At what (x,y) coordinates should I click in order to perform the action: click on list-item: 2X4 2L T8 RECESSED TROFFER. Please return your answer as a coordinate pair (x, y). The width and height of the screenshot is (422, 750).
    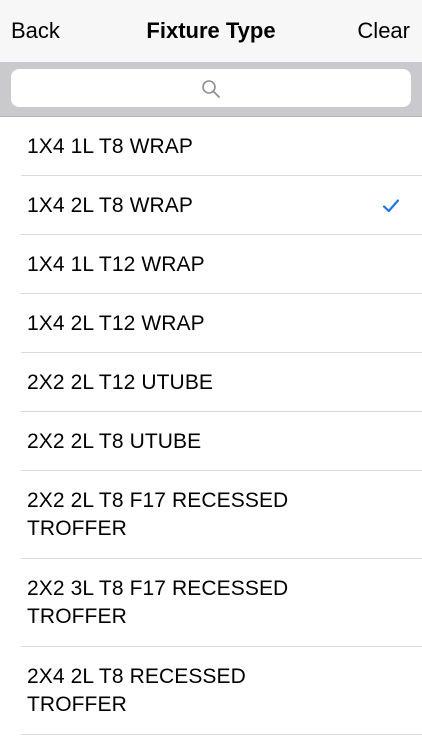
    Looking at the image, I should click on (211, 691).